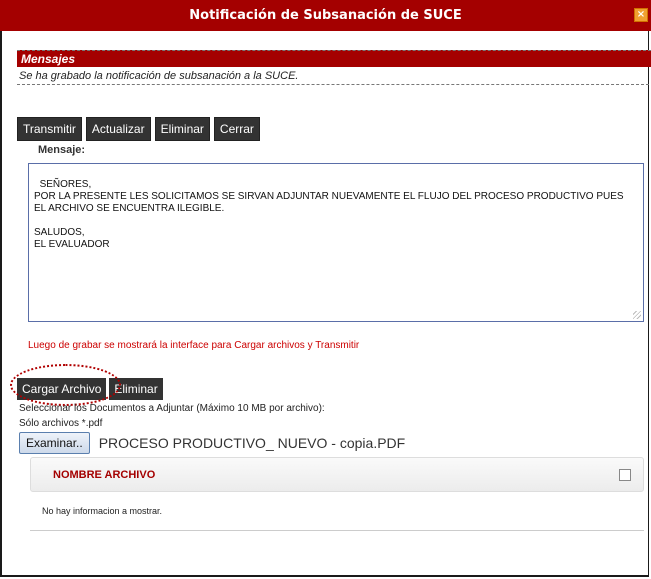 The width and height of the screenshot is (651, 579). Describe the element at coordinates (337, 511) in the screenshot. I see `files-table-empty-row: No hay informacion a mostrar.` at that location.